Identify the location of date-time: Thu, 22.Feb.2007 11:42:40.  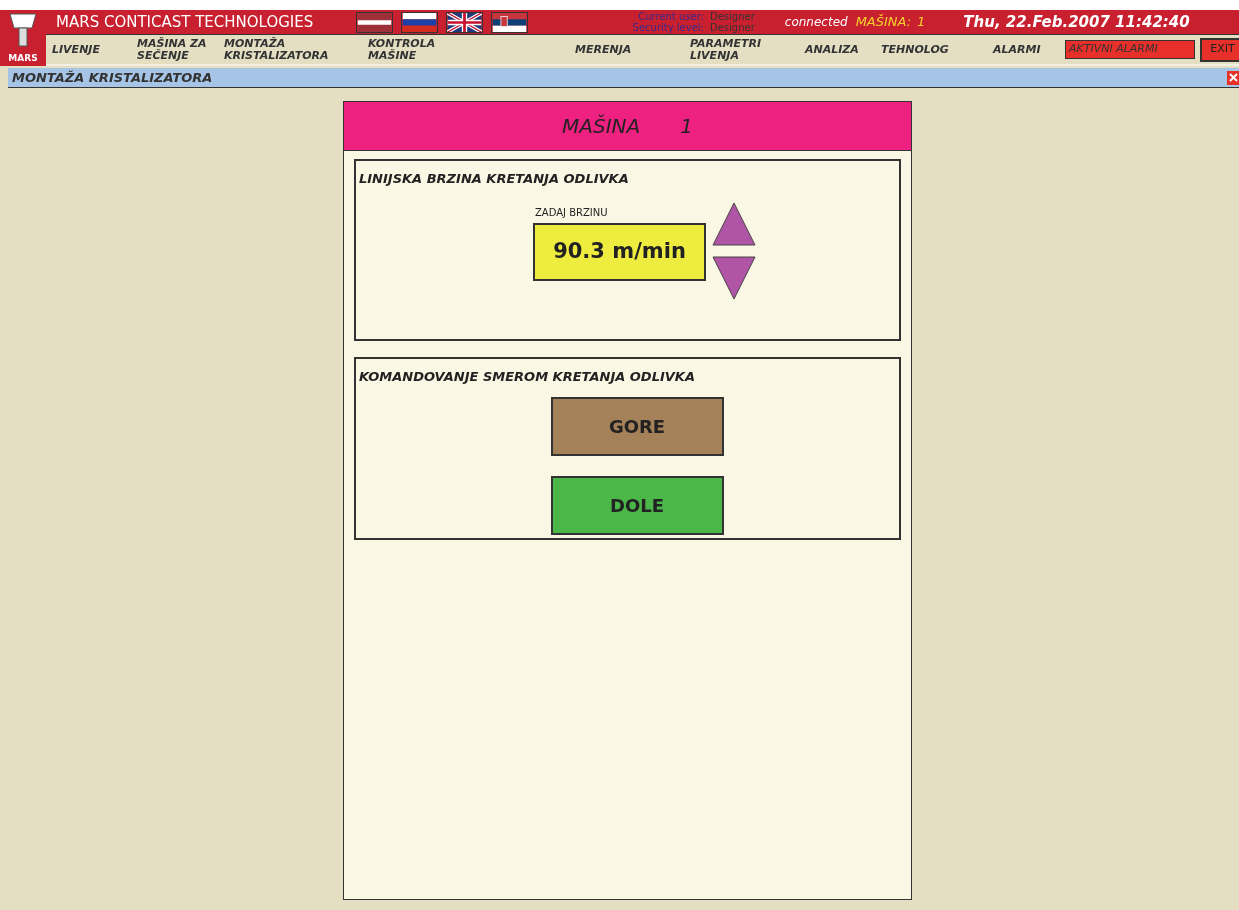
(1076, 22).